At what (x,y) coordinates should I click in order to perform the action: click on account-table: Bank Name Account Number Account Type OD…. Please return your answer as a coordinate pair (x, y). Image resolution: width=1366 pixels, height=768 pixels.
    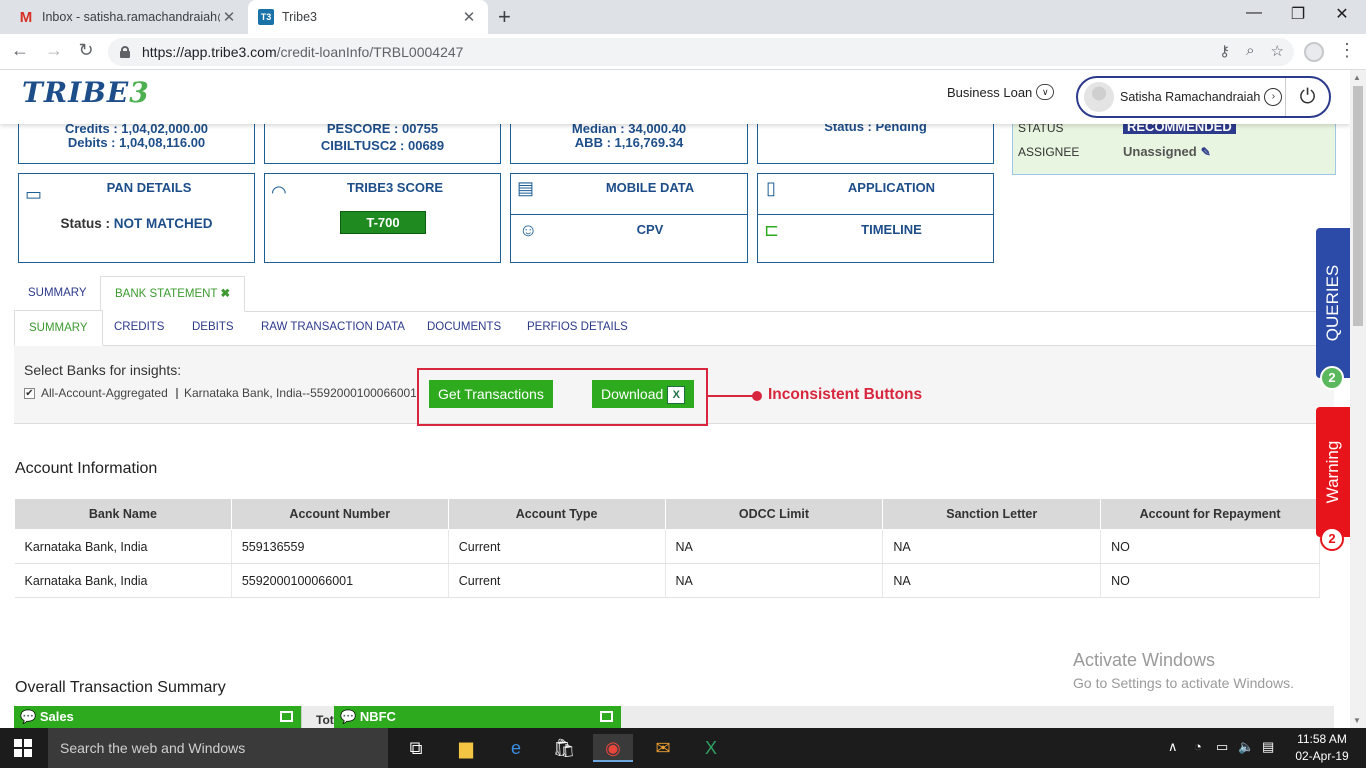
    Looking at the image, I should click on (667, 548).